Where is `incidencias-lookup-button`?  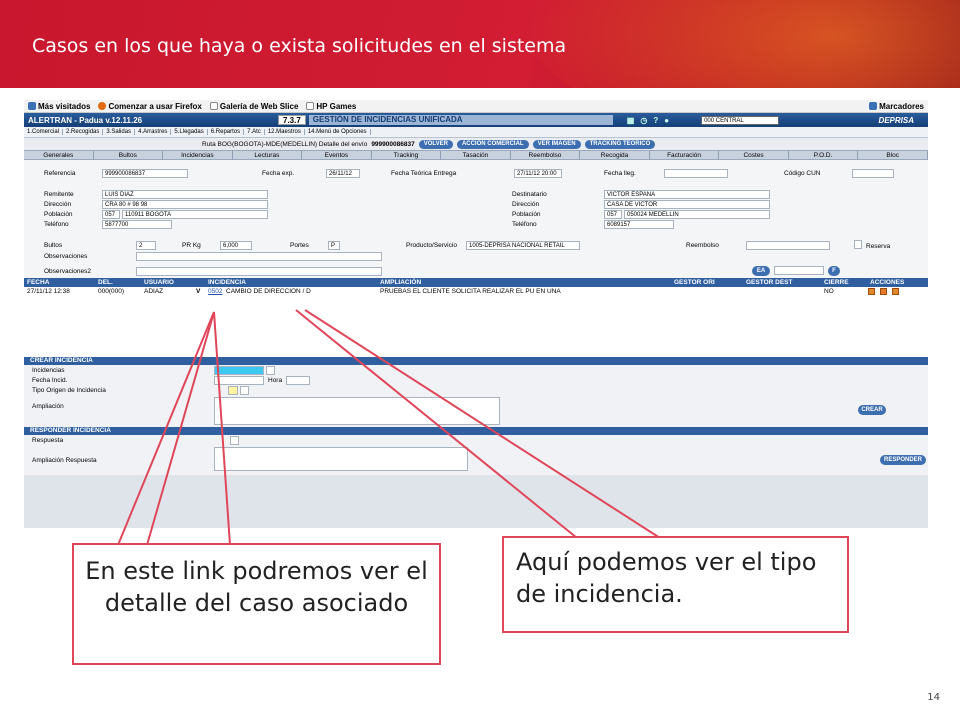
incidencias-lookup-button is located at coordinates (270, 370).